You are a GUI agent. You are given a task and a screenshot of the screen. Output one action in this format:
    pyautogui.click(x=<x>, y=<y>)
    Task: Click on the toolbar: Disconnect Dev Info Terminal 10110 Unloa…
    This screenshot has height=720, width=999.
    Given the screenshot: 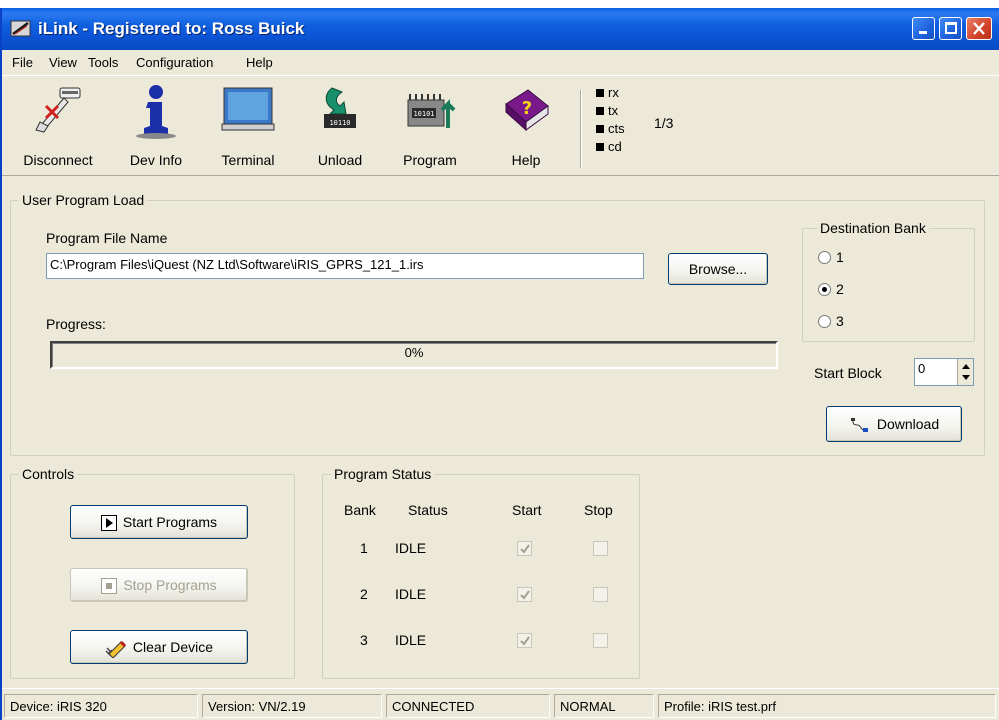 What is the action you would take?
    pyautogui.click(x=500, y=126)
    